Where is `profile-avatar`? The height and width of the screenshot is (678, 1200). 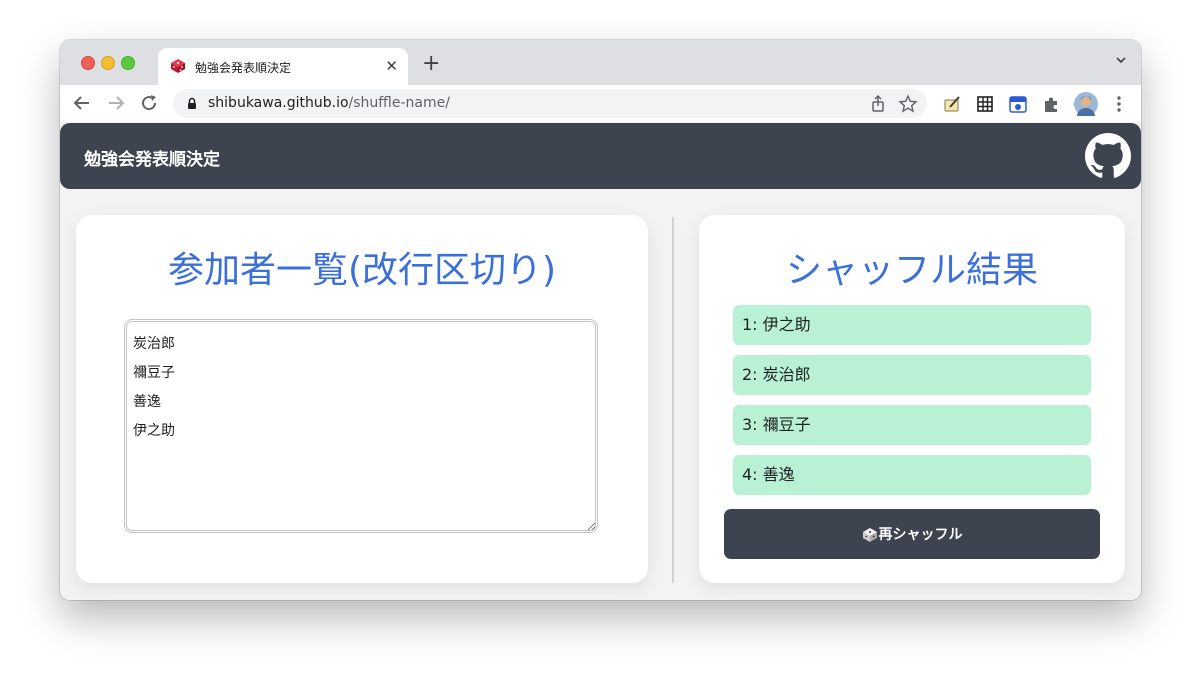
profile-avatar is located at coordinates (1086, 104).